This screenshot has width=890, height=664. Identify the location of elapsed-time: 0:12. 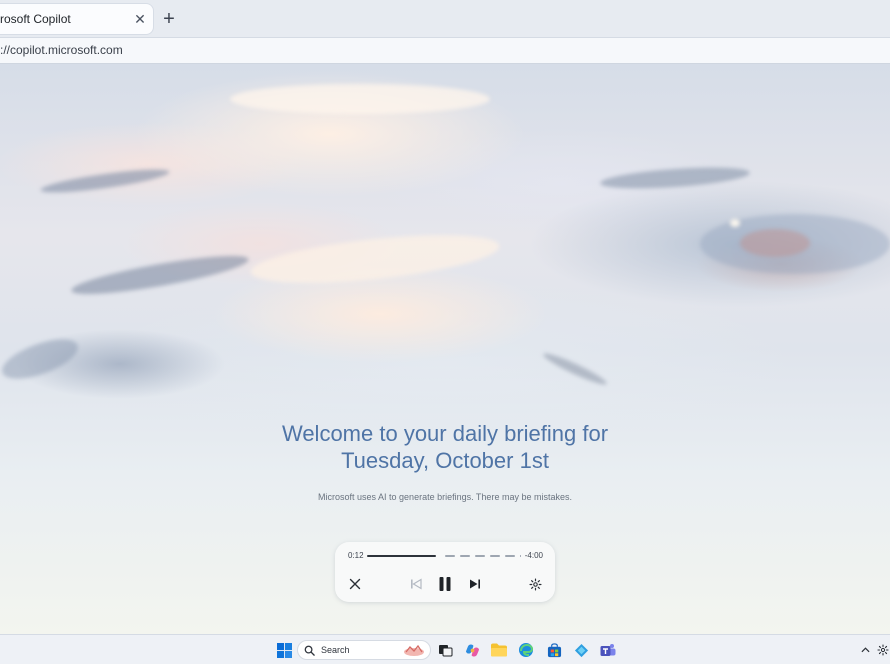
(356, 555).